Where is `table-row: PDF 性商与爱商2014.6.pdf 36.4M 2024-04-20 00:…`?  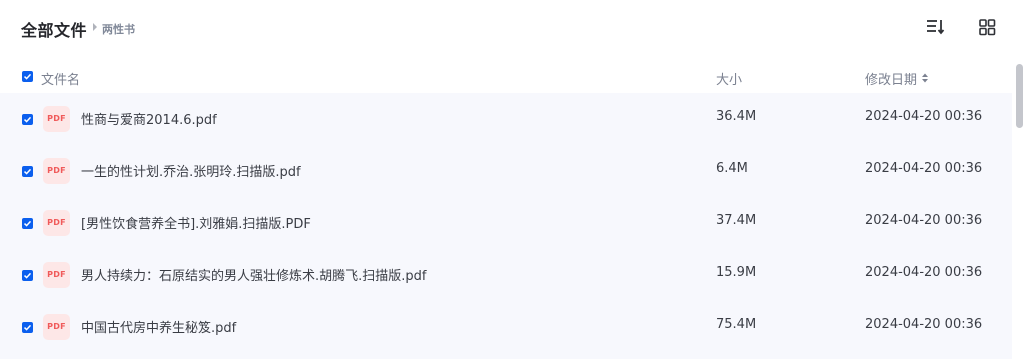 table-row: PDF 性商与爱商2014.6.pdf 36.4M 2024-04-20 00:… is located at coordinates (506, 119).